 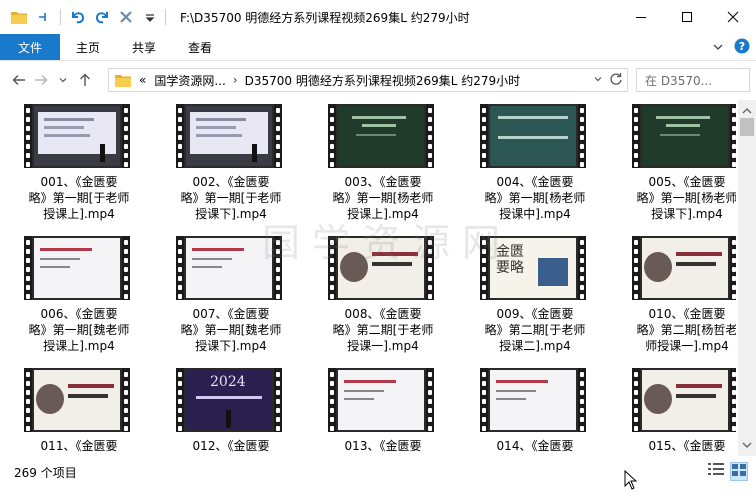 I want to click on file-name-line: 略》第一期[于老师, so click(x=79, y=198).